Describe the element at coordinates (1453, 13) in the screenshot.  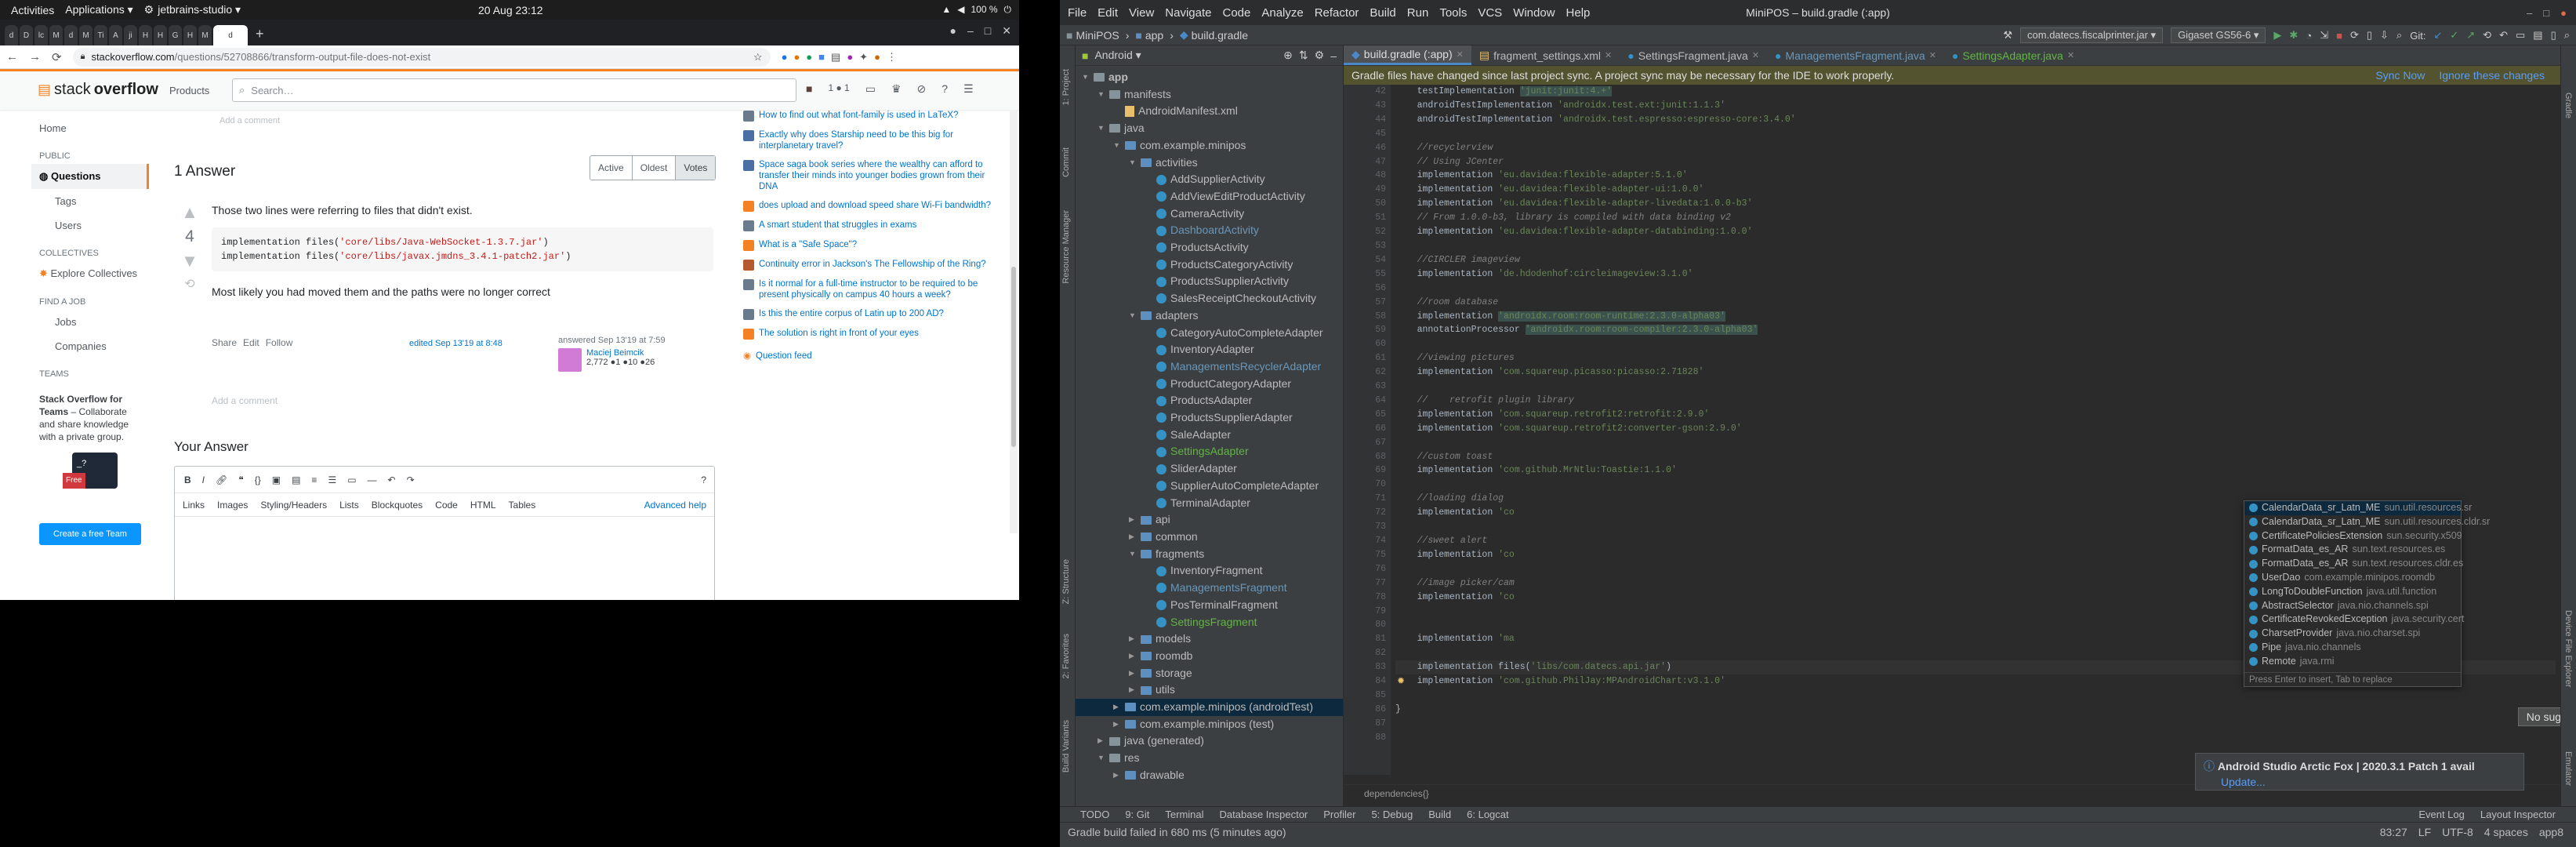
I see `menu-tools: Tools` at that location.